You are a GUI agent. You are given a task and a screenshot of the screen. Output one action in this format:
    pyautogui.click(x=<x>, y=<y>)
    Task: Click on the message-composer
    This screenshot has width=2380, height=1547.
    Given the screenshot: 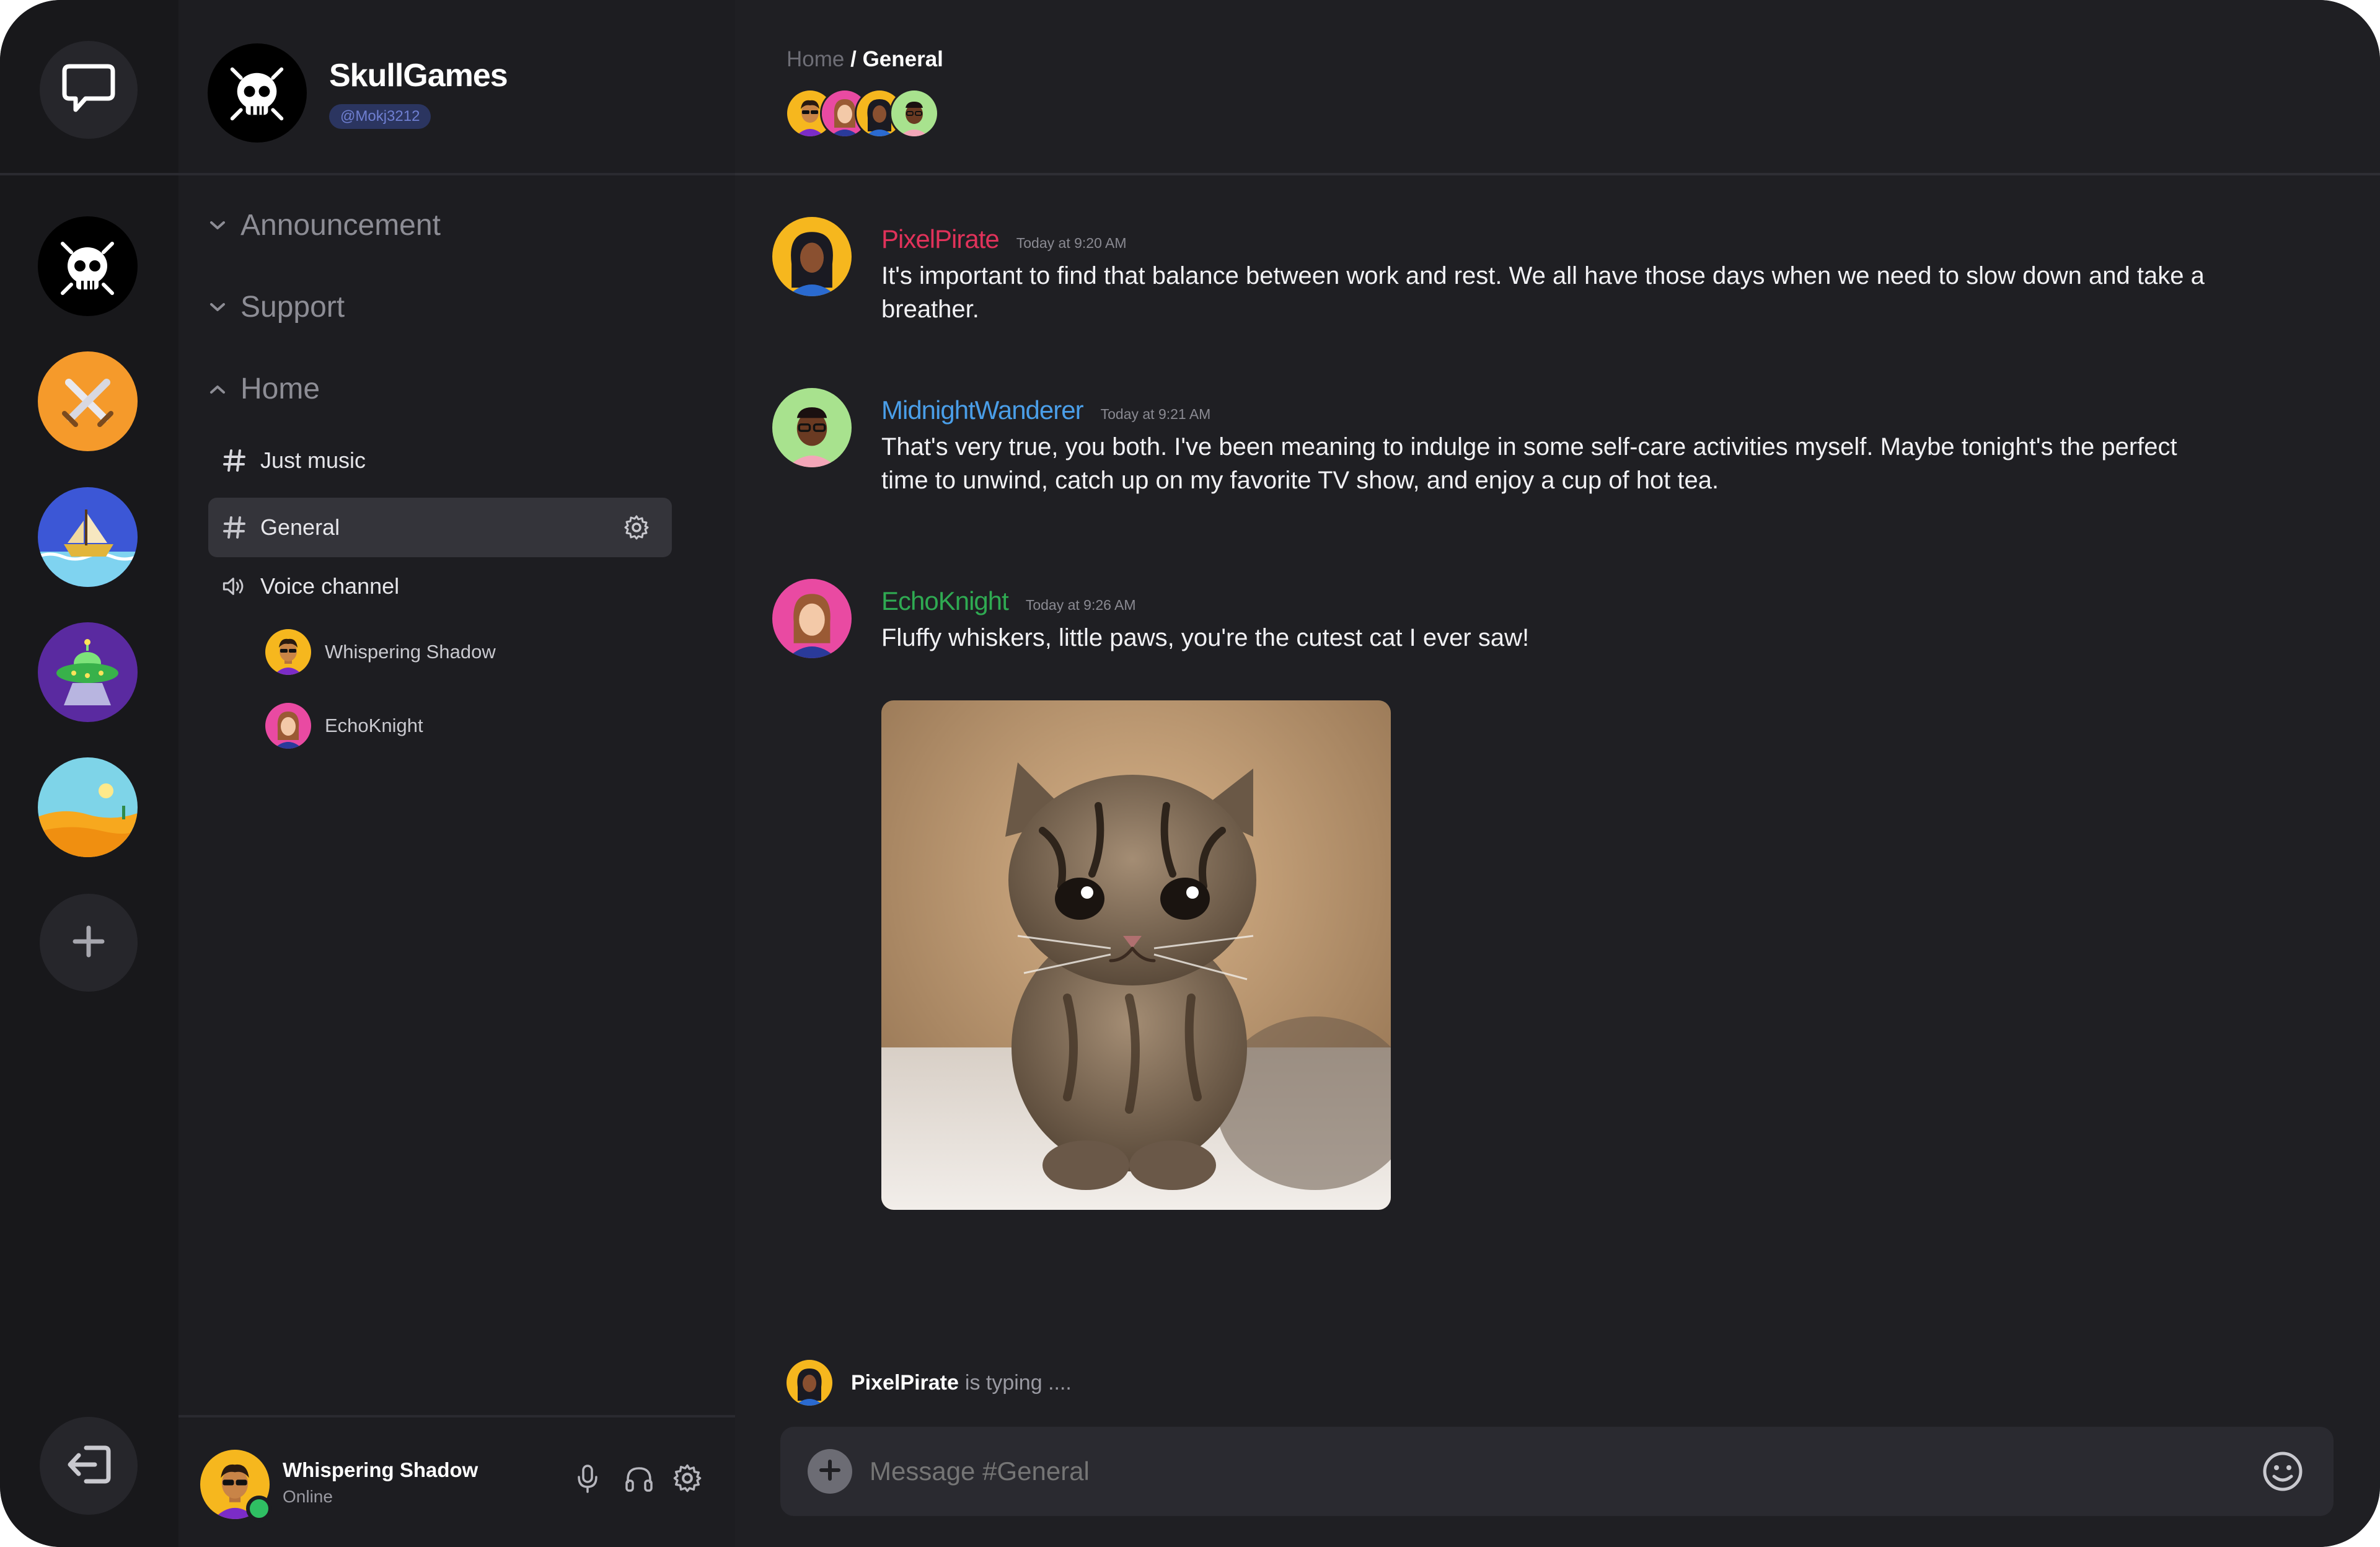 What is the action you would take?
    pyautogui.click(x=1557, y=1471)
    